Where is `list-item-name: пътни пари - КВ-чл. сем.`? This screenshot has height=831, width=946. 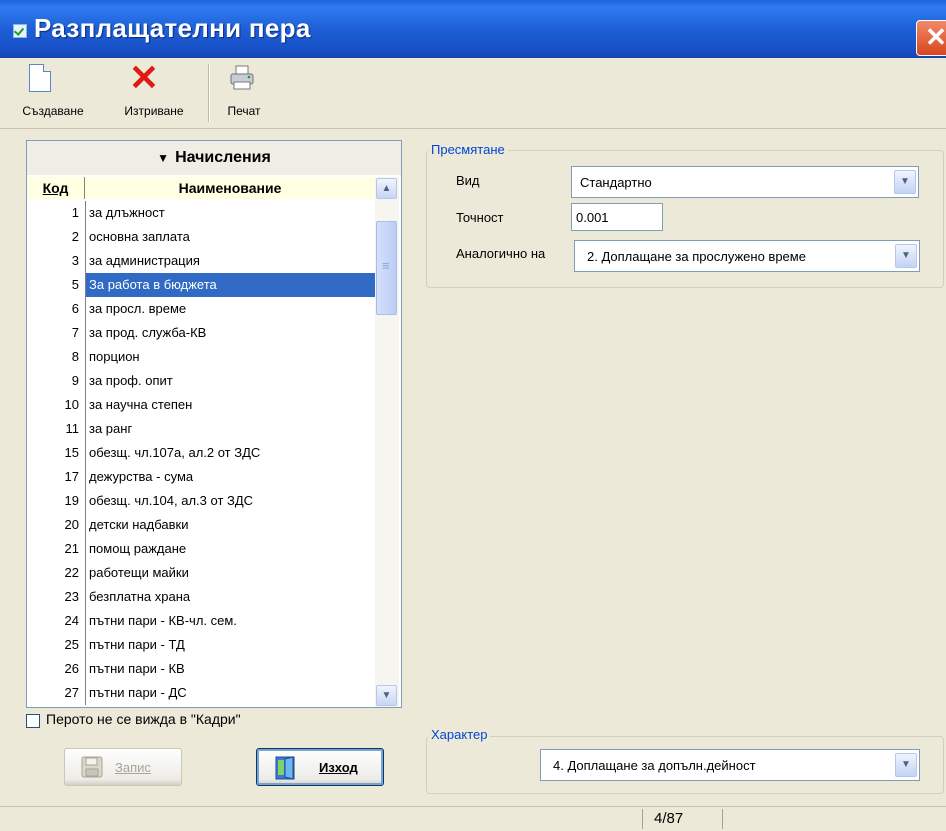 list-item-name: пътни пари - КВ-чл. сем. is located at coordinates (230, 621).